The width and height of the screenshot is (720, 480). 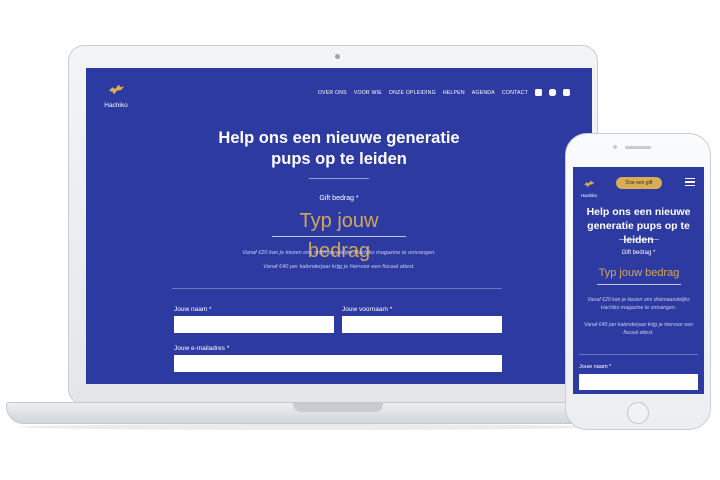 What do you see at coordinates (337, 56) in the screenshot?
I see `laptop-camera` at bounding box center [337, 56].